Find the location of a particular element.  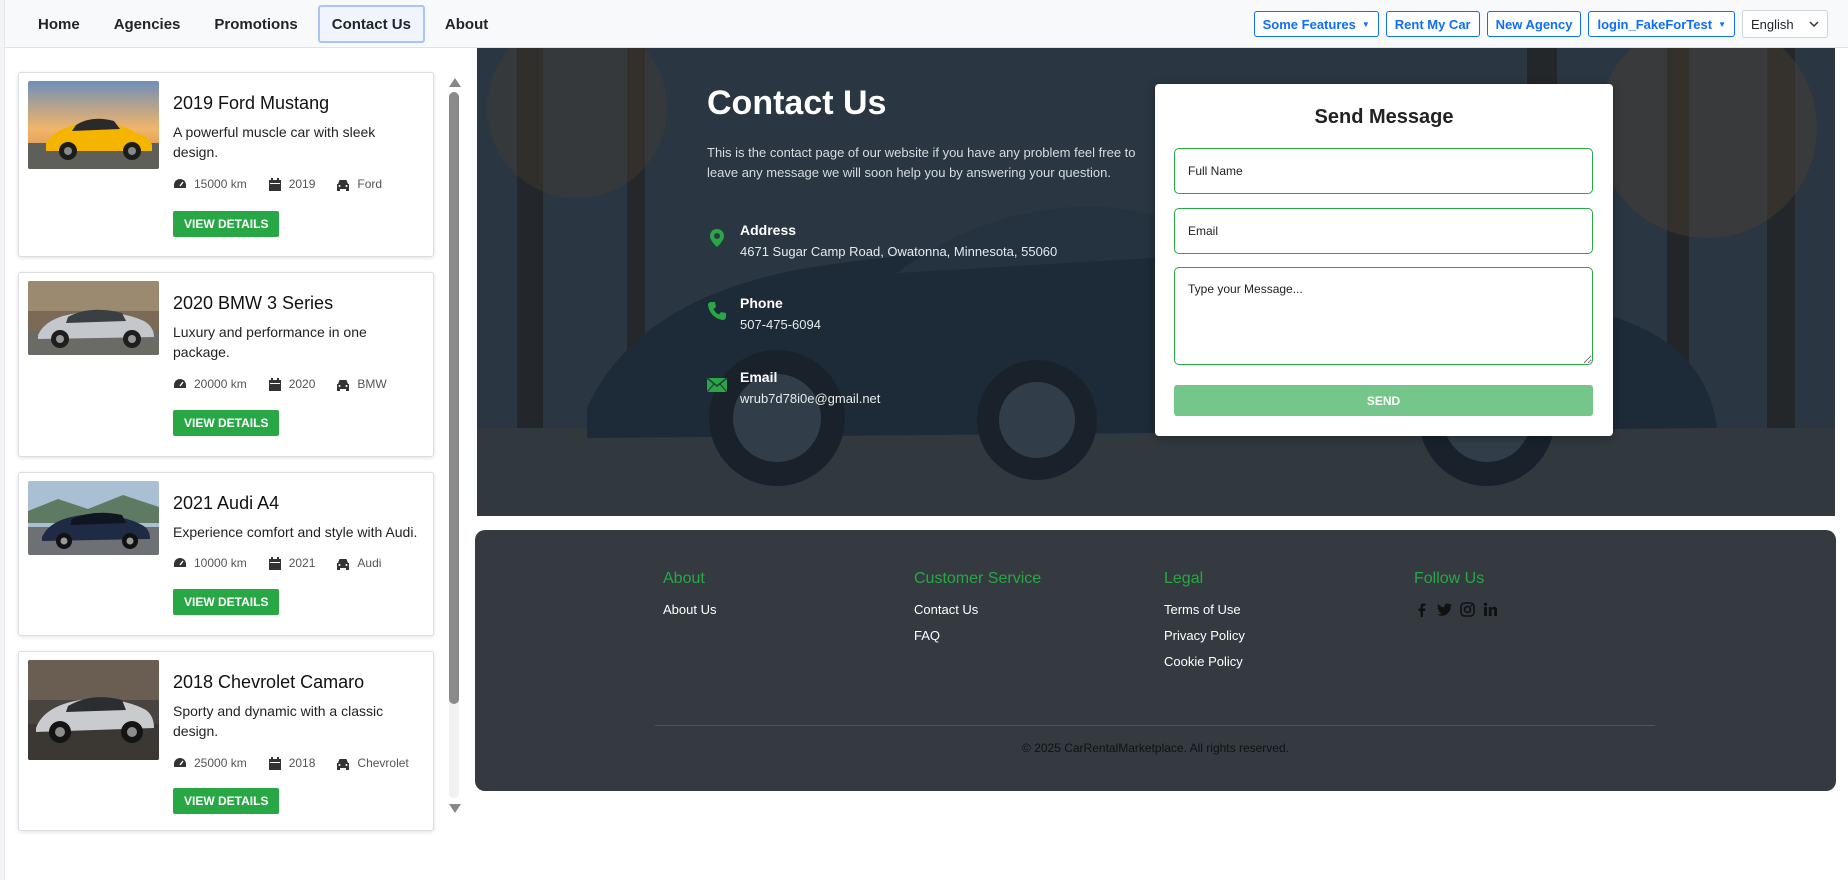

footer-link-faq: FAQ is located at coordinates (977, 635).